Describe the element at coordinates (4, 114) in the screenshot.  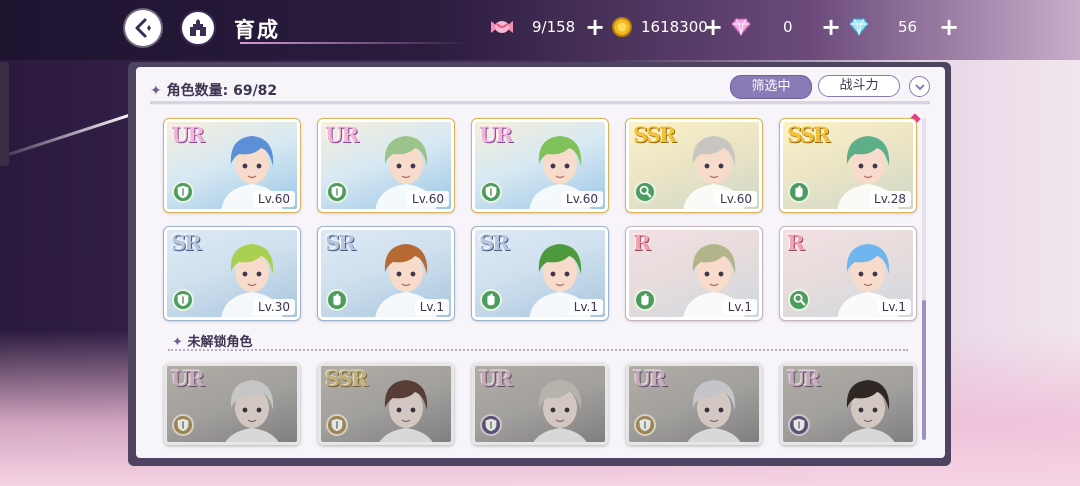
I see `side-drawer-handle` at that location.